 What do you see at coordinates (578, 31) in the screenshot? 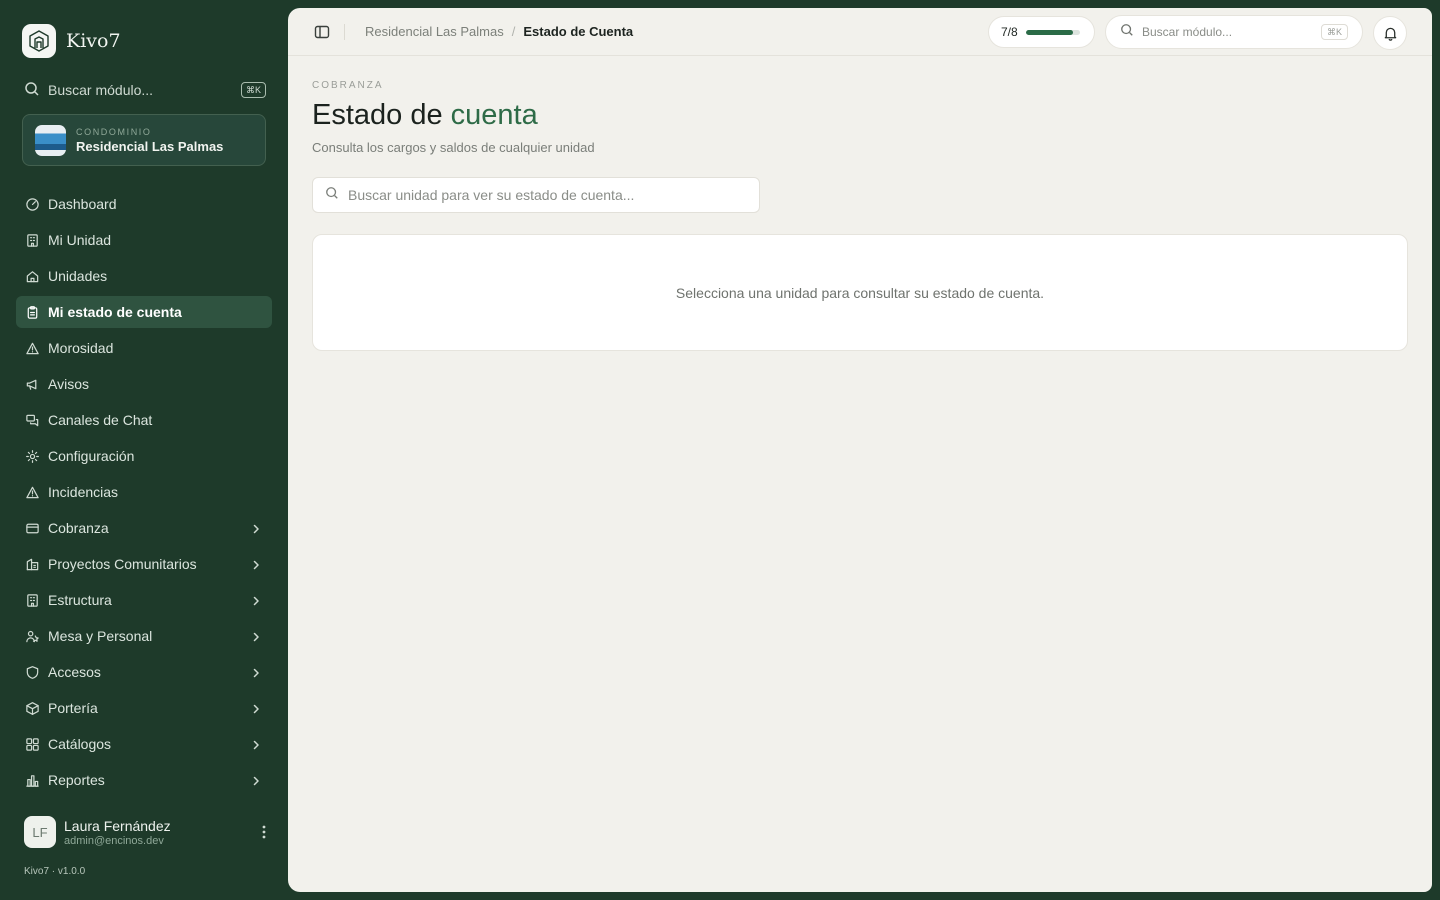
I see `breadcrumb-current: Estado de Cuenta` at bounding box center [578, 31].